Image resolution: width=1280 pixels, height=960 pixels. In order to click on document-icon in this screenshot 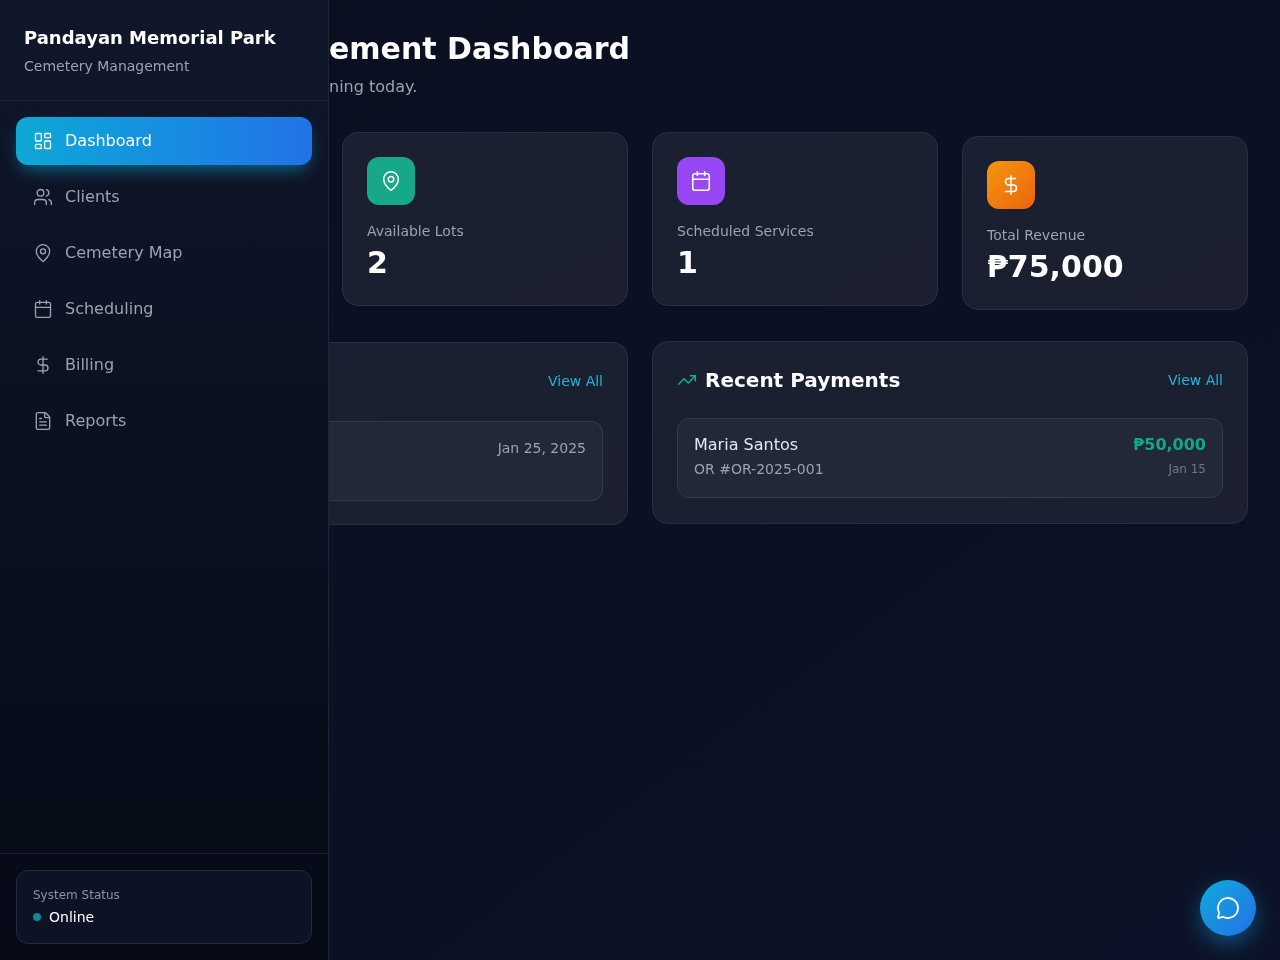, I will do `click(43, 421)`.